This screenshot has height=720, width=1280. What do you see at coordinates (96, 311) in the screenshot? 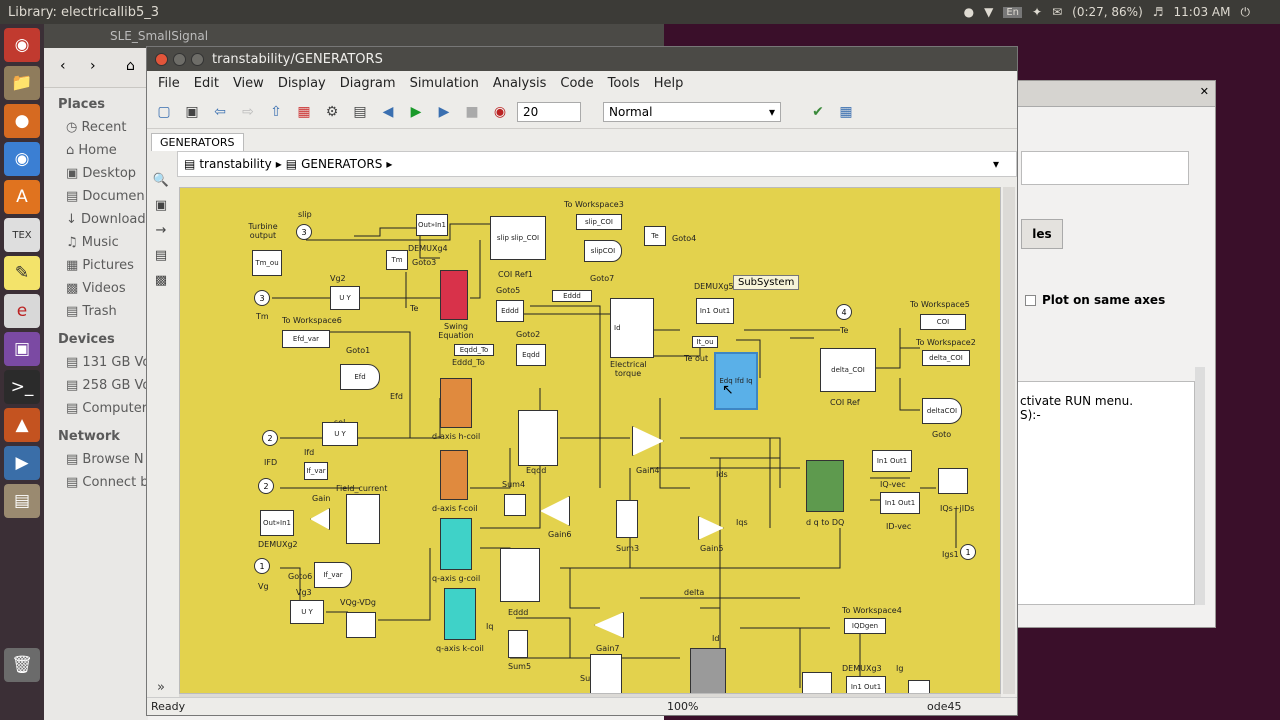
I see `sidebar-item-trash: ▤ Trash` at bounding box center [96, 311].